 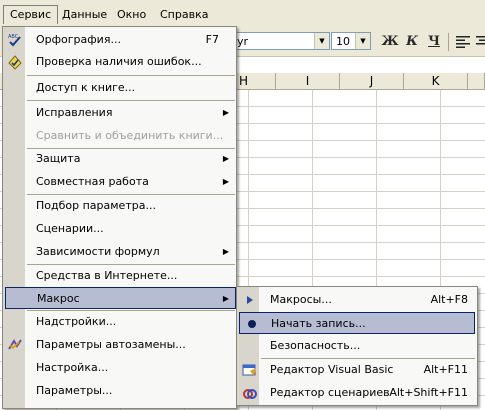 What do you see at coordinates (436, 81) in the screenshot?
I see `column-header-k: K` at bounding box center [436, 81].